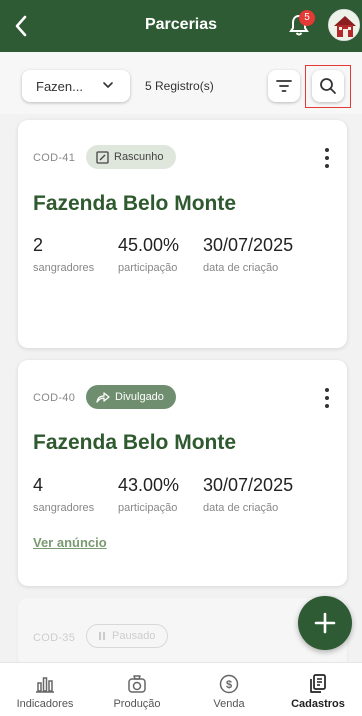 This screenshot has width=362, height=716. Describe the element at coordinates (307, 18) in the screenshot. I see `notification-count-badge: 5` at that location.